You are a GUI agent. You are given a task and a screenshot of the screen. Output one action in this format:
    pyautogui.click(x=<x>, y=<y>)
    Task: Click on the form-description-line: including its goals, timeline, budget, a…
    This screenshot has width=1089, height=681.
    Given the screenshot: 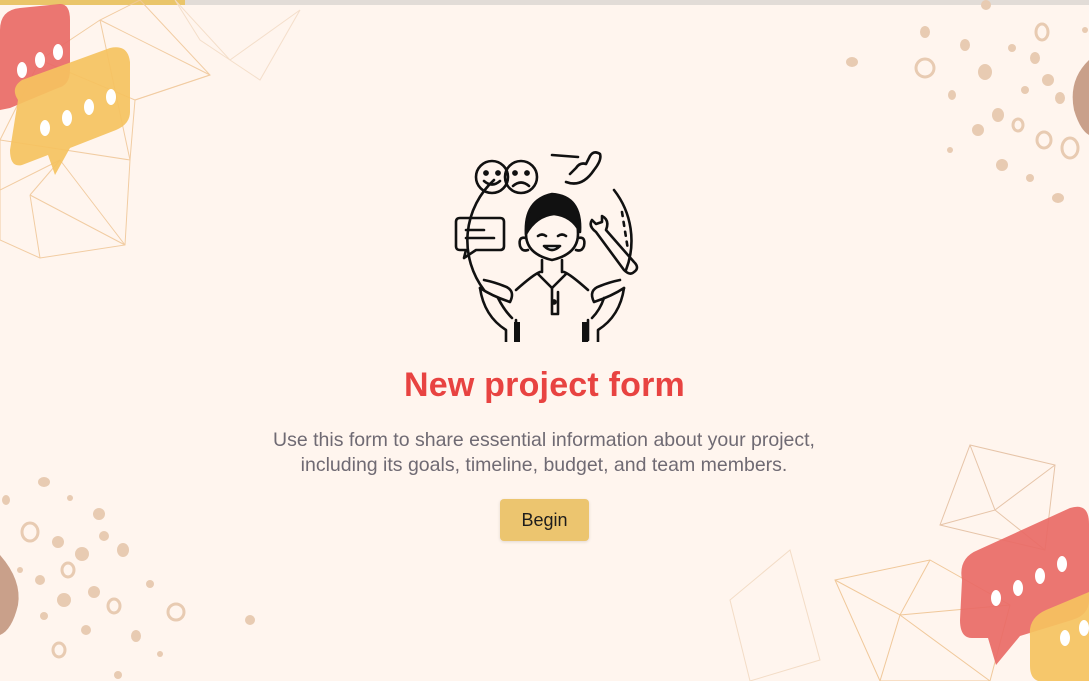 What is the action you would take?
    pyautogui.click(x=544, y=465)
    